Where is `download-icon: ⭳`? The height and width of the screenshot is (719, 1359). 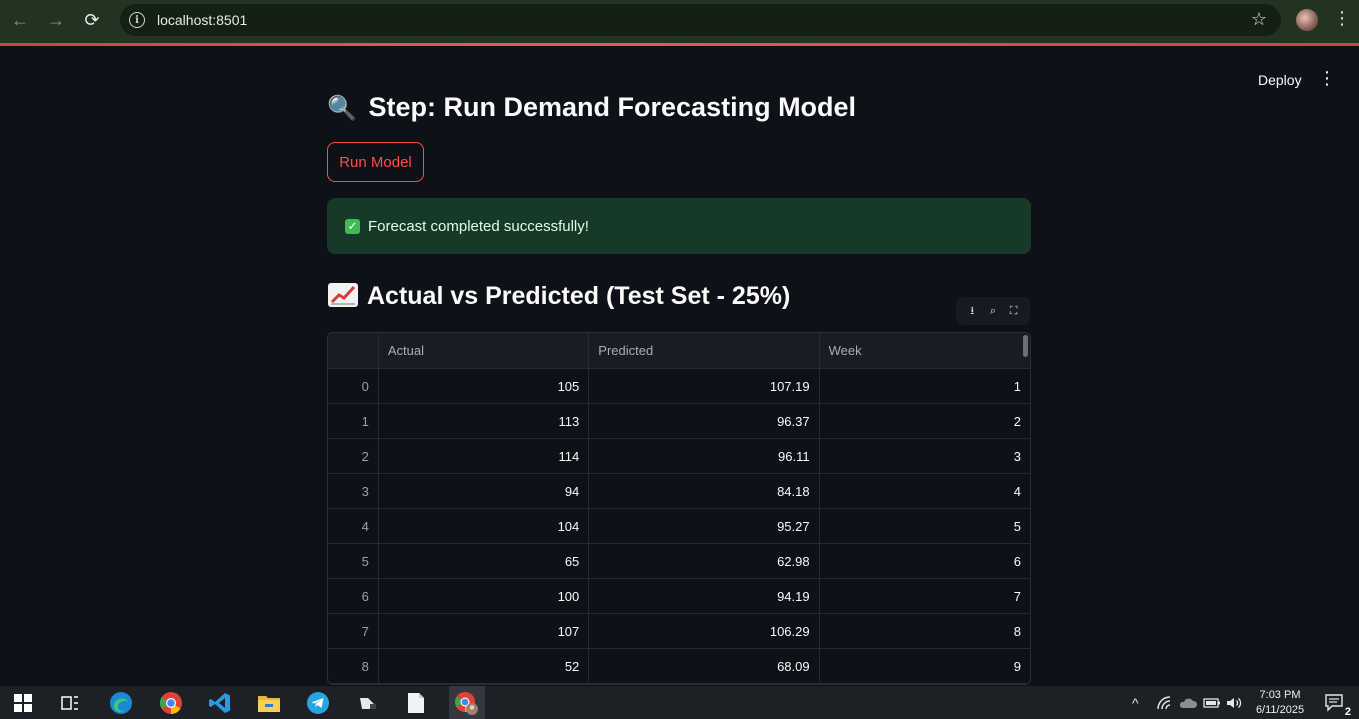
download-icon: ⭳ is located at coordinates (972, 311).